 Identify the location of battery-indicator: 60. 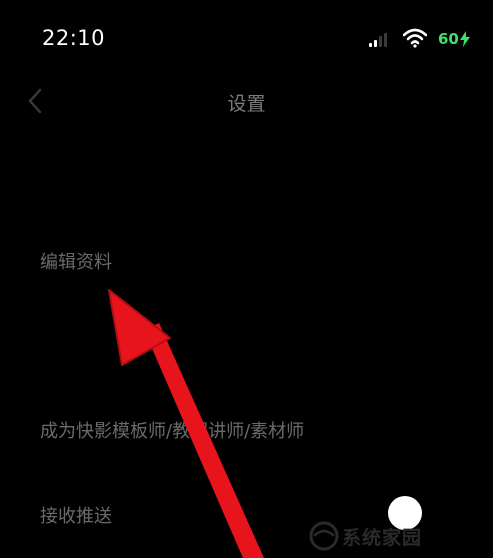
(454, 39).